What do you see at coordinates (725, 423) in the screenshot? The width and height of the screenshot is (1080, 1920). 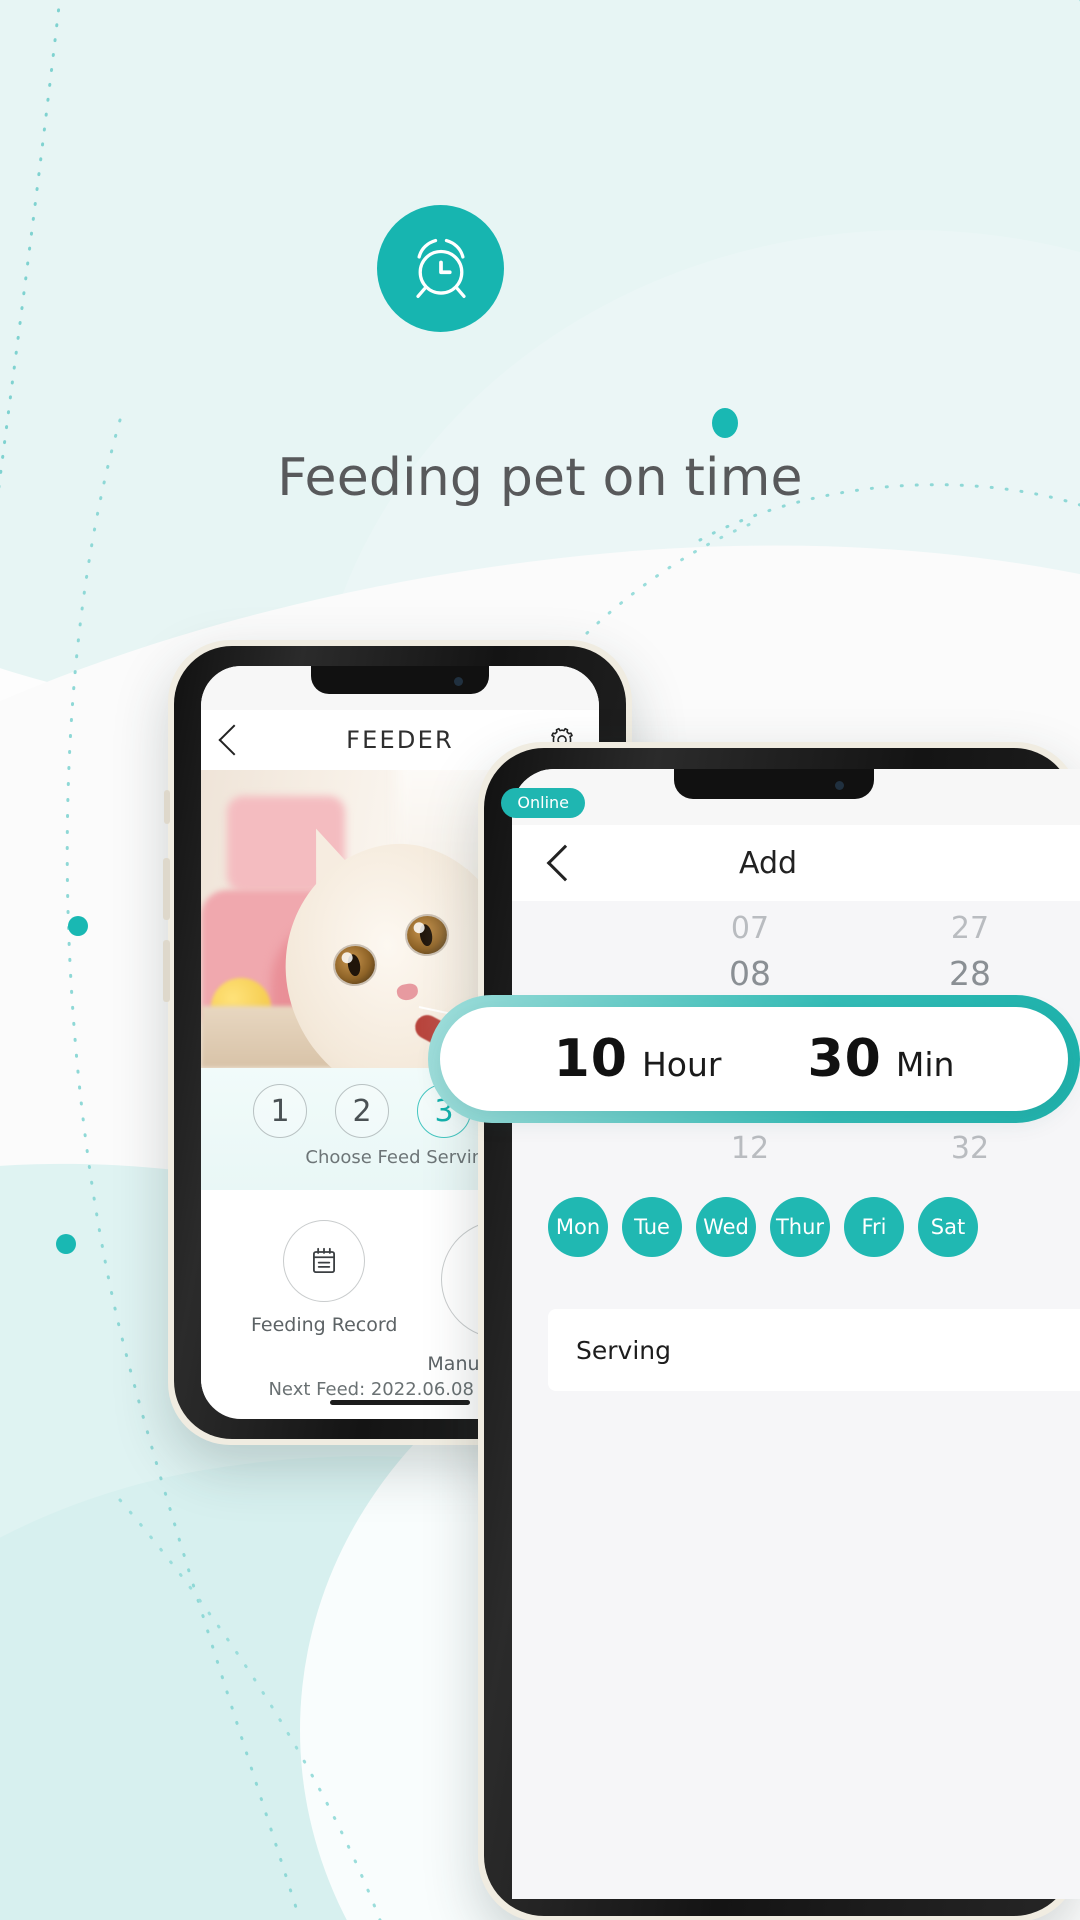 I see `accent-dot-right` at bounding box center [725, 423].